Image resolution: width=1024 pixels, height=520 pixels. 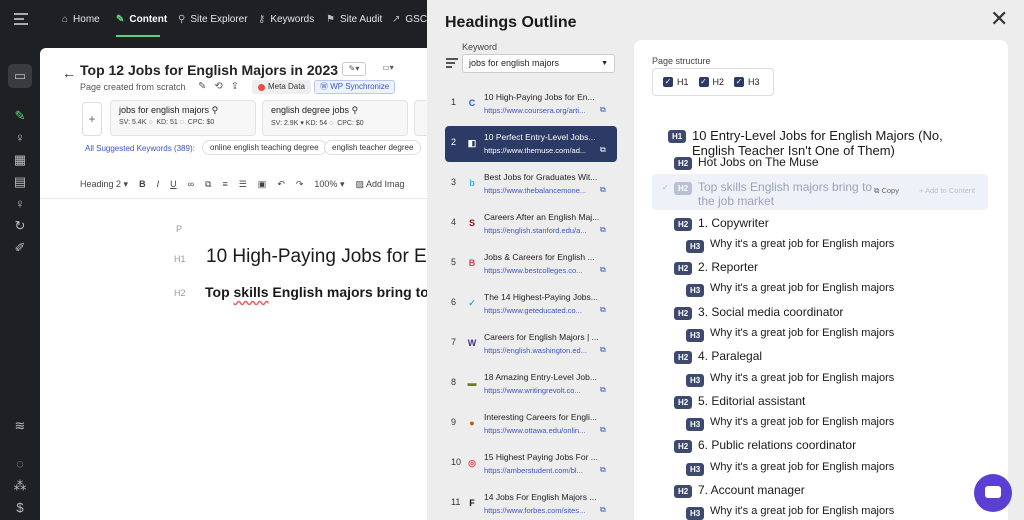 I want to click on outline-heading-text: Hot Jobs on The Muse, so click(x=758, y=162).